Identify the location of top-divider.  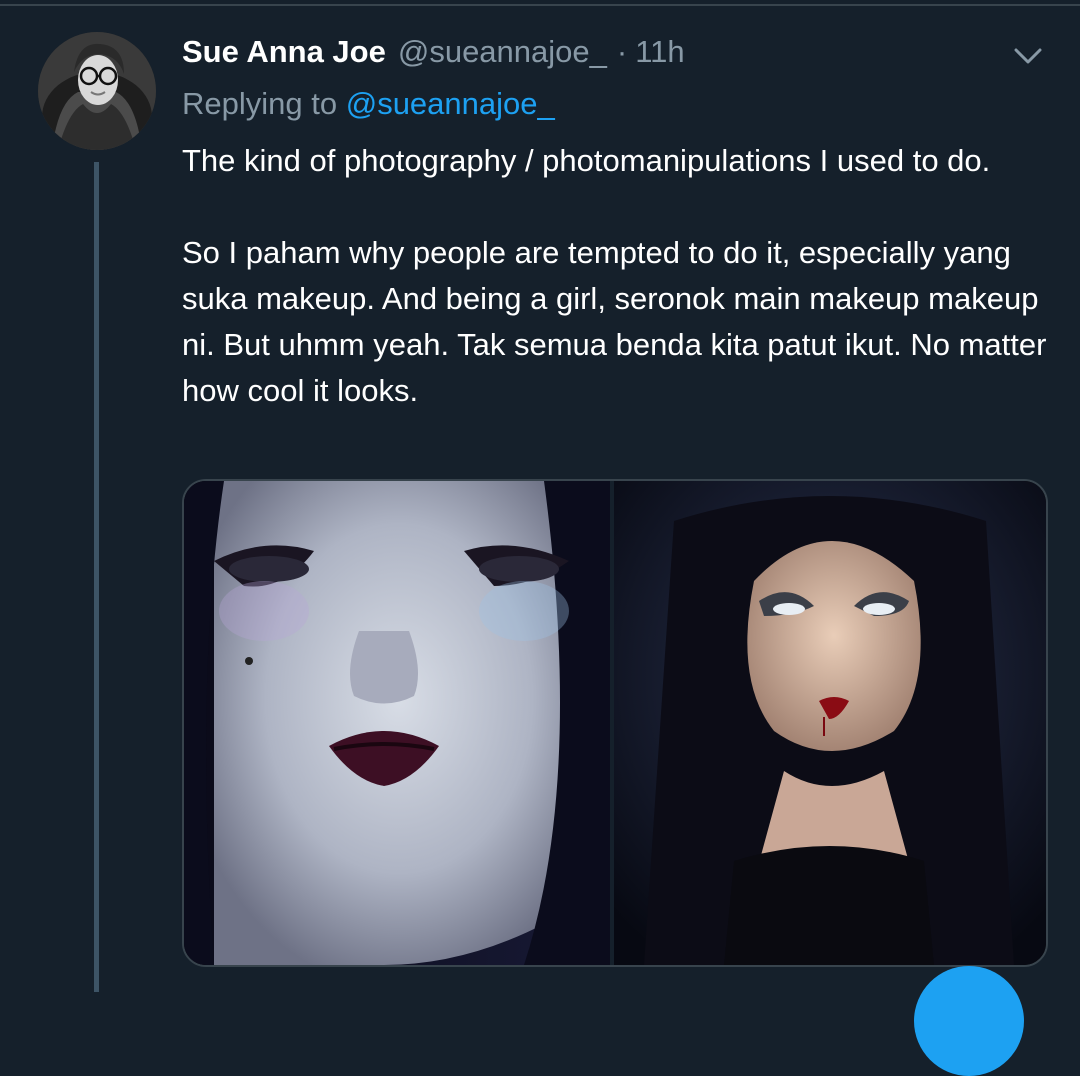
(540, 3).